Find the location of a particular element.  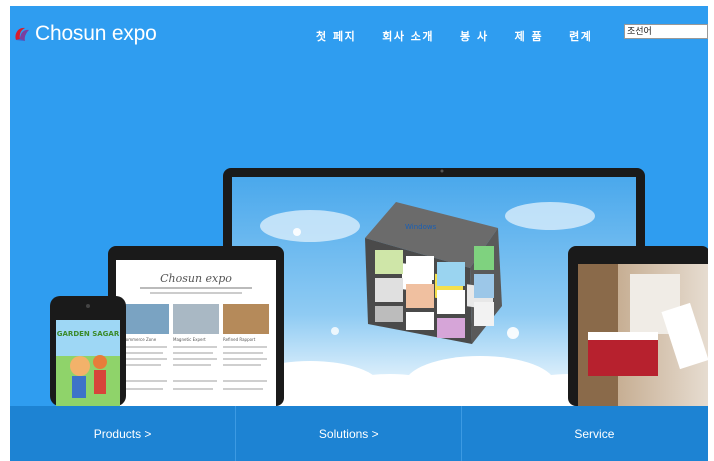

tab-solutions: Solutions > is located at coordinates (349, 433).